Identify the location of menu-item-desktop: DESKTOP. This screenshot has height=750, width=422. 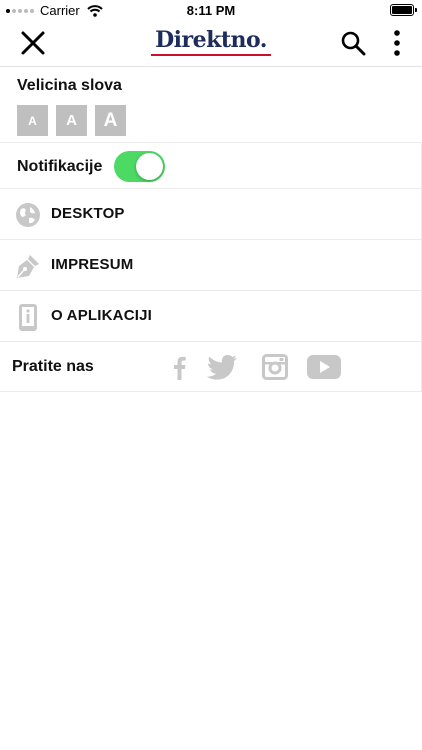
(211, 213).